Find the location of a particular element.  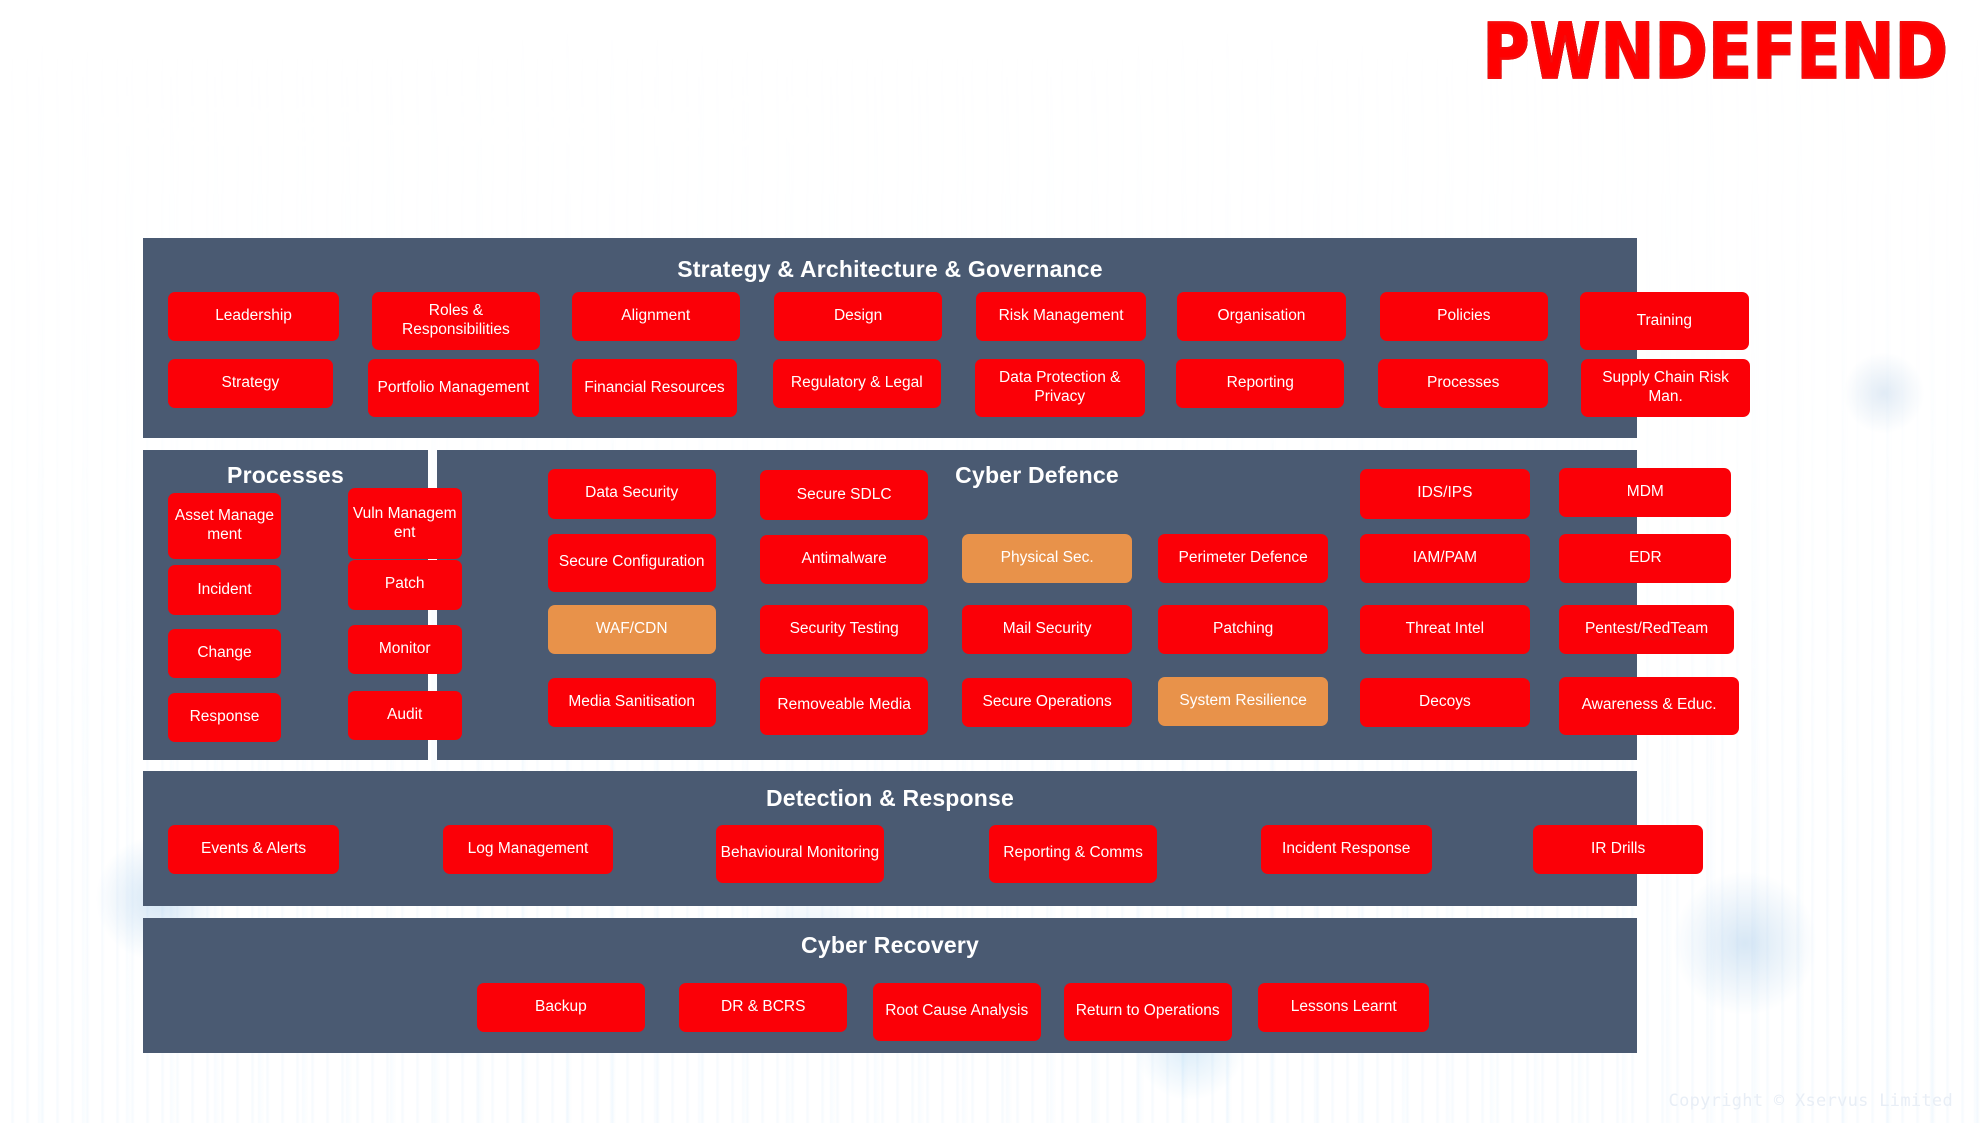

capability-tile-label: Patch is located at coordinates (404, 584).